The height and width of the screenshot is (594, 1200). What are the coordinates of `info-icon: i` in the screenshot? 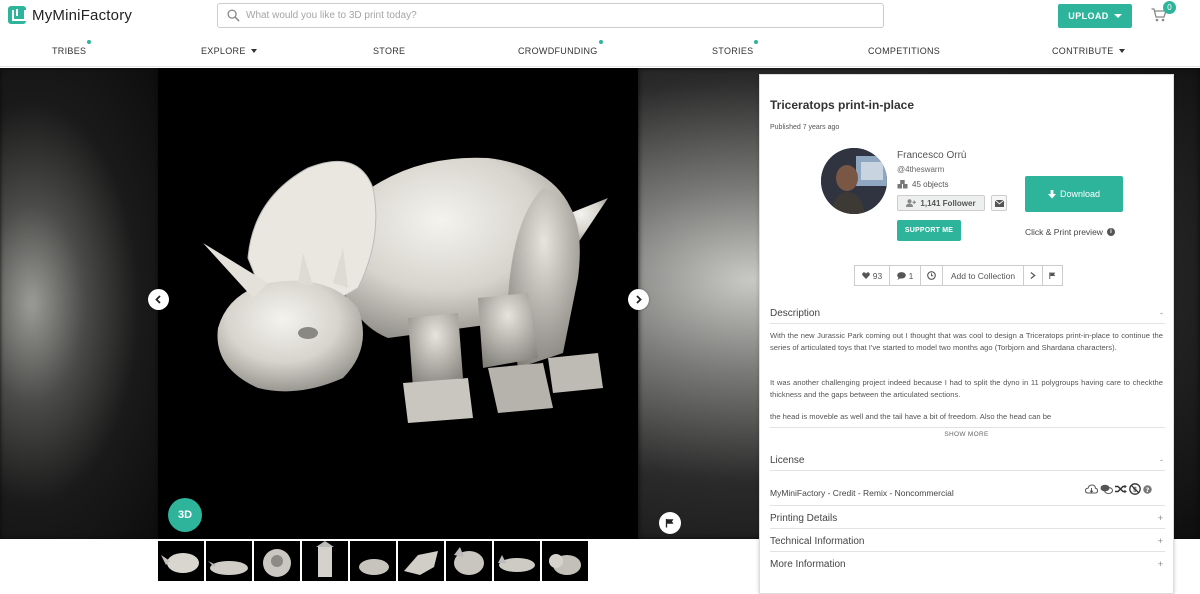 It's located at (1110, 232).